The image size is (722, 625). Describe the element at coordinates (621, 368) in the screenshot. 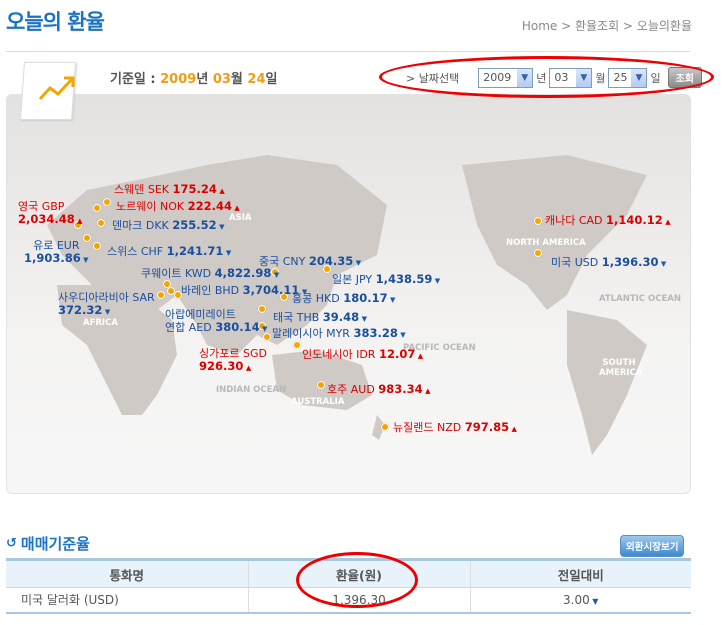

I see `region-south-america: SOUTH AMERICA` at that location.